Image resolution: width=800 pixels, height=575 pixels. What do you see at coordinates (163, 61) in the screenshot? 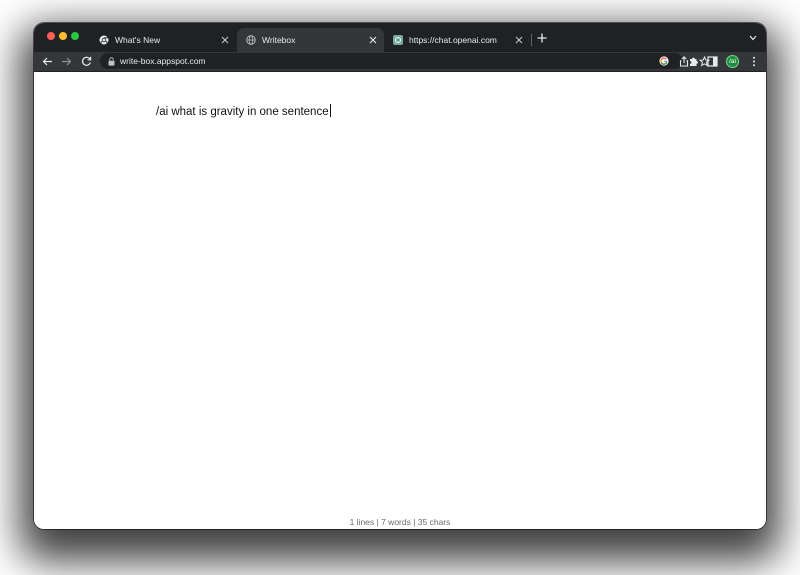
I see `url-text: write-box.appspot.com` at bounding box center [163, 61].